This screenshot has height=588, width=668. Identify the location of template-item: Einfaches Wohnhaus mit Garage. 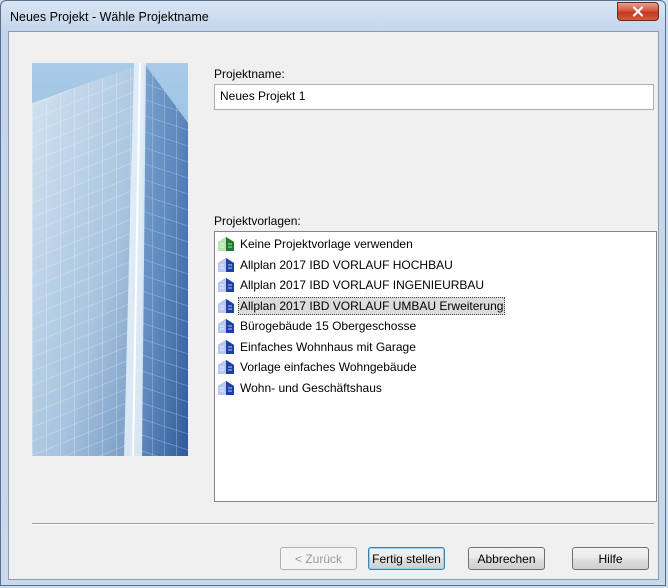
(435, 347).